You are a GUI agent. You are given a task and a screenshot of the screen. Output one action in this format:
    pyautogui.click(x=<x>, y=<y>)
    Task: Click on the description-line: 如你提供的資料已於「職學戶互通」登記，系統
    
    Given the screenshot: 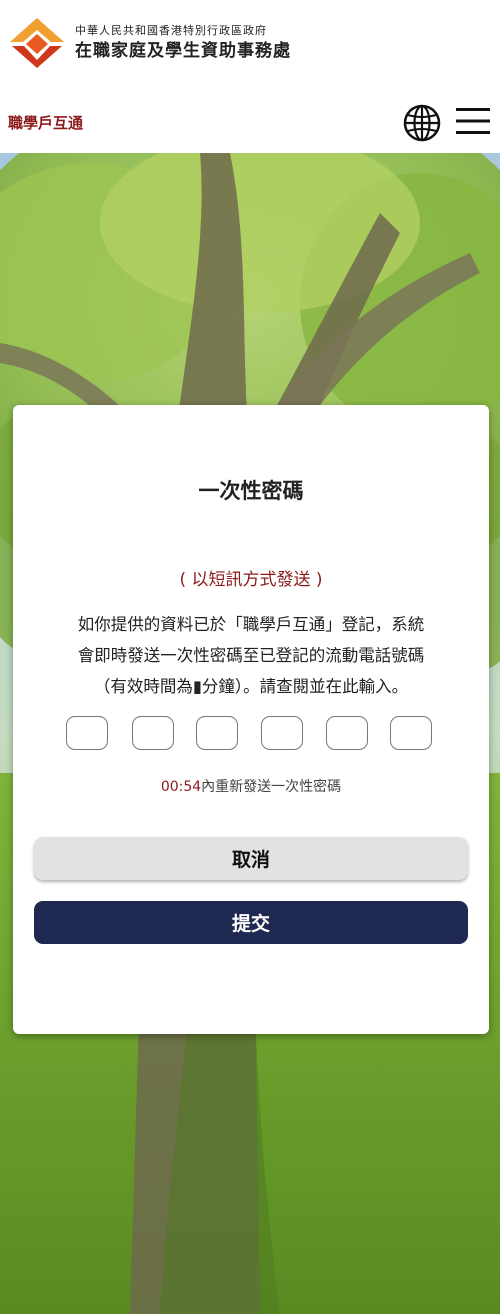 What is the action you would take?
    pyautogui.click(x=251, y=624)
    